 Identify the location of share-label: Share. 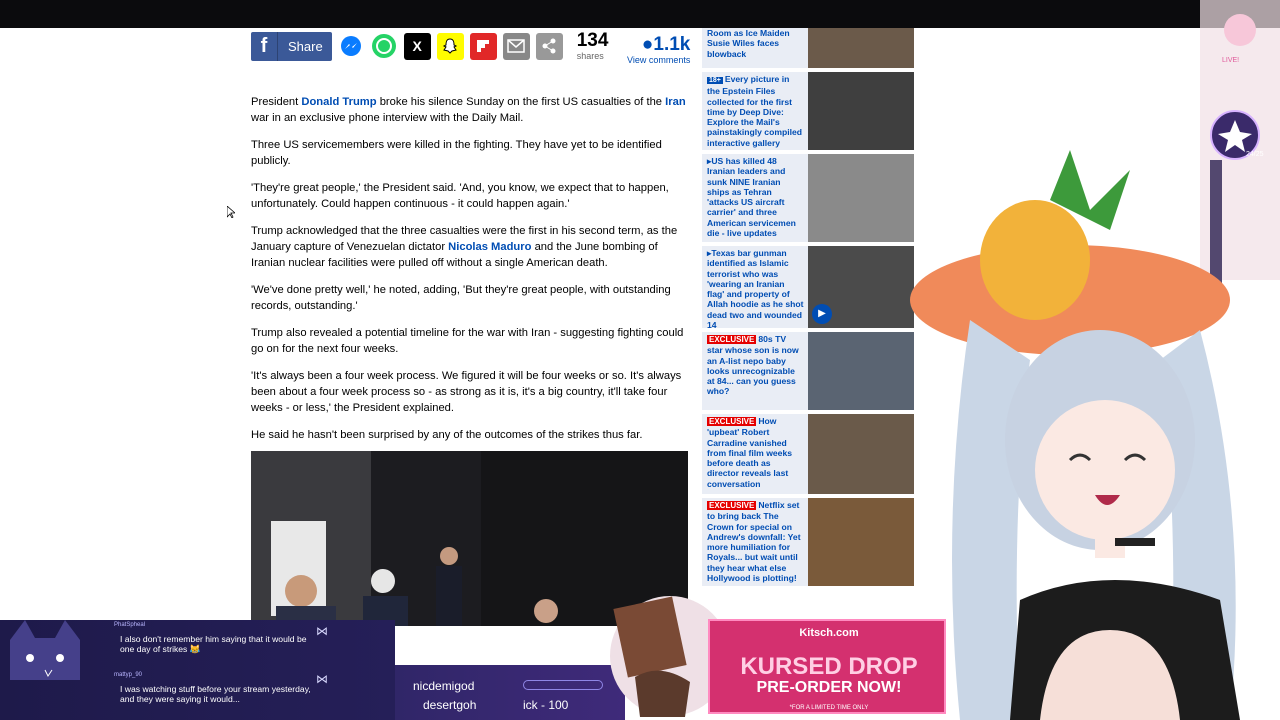
(305, 46).